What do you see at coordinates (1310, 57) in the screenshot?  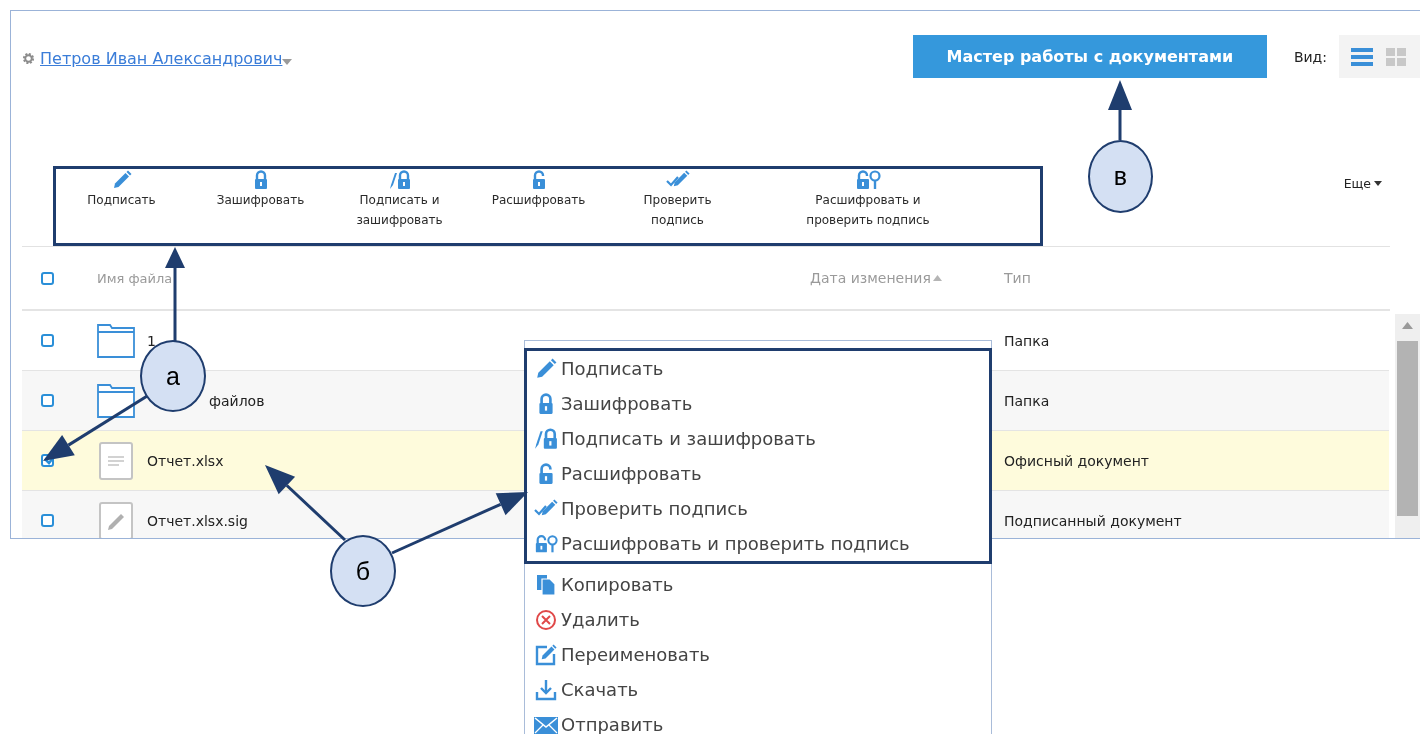 I see `view-label: Вид:` at bounding box center [1310, 57].